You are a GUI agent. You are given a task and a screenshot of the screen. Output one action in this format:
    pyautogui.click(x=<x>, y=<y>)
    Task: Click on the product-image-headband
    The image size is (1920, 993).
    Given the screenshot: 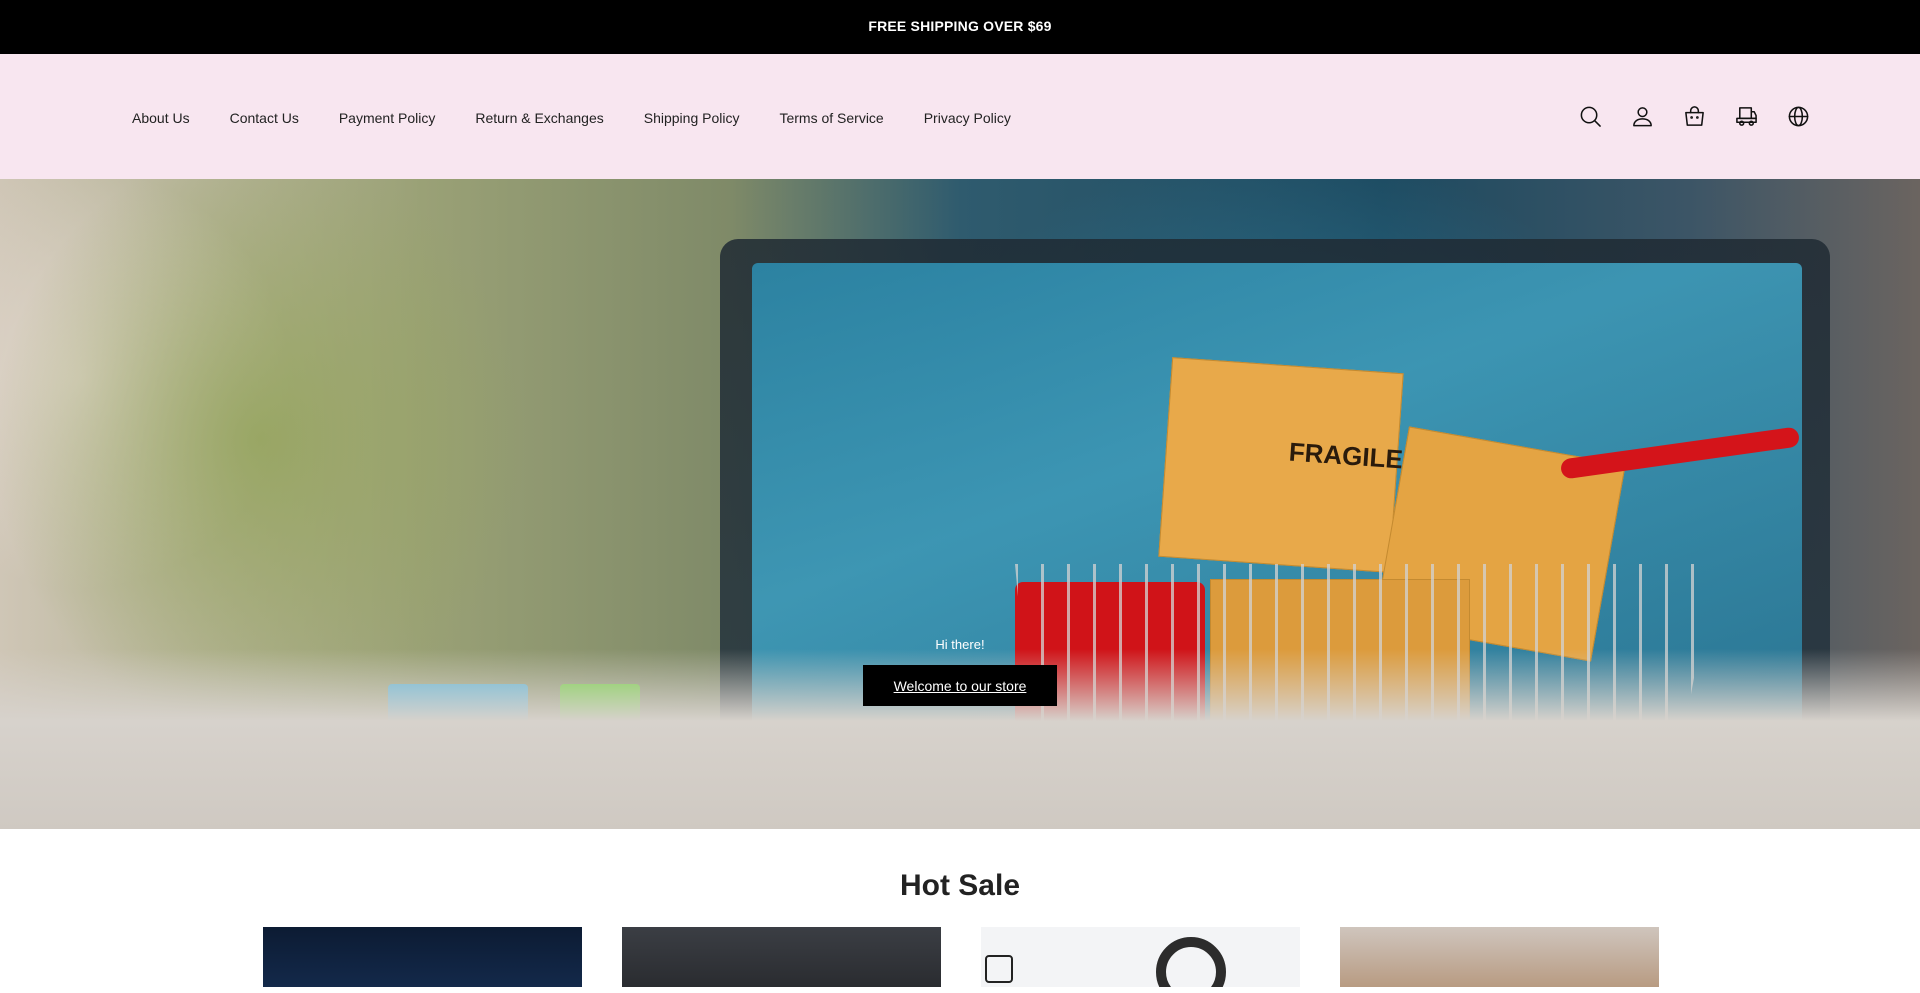 What is the action you would take?
    pyautogui.click(x=1191, y=962)
    